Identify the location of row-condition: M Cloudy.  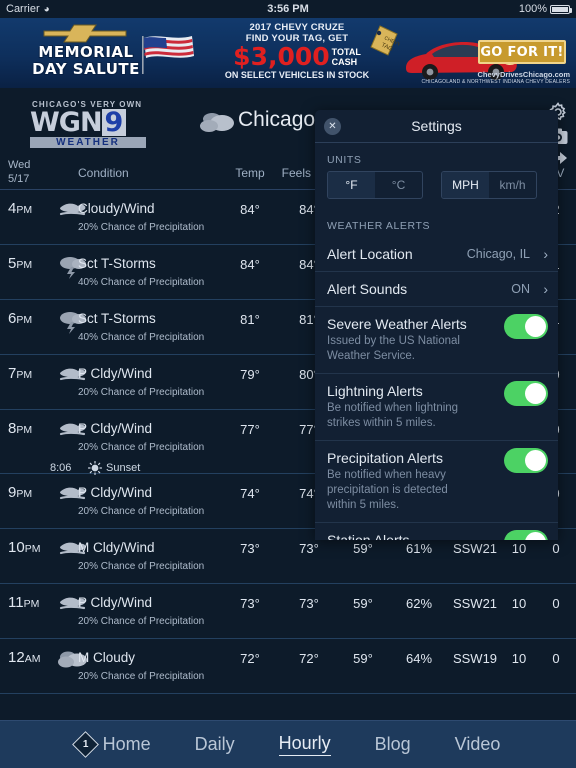
(107, 657).